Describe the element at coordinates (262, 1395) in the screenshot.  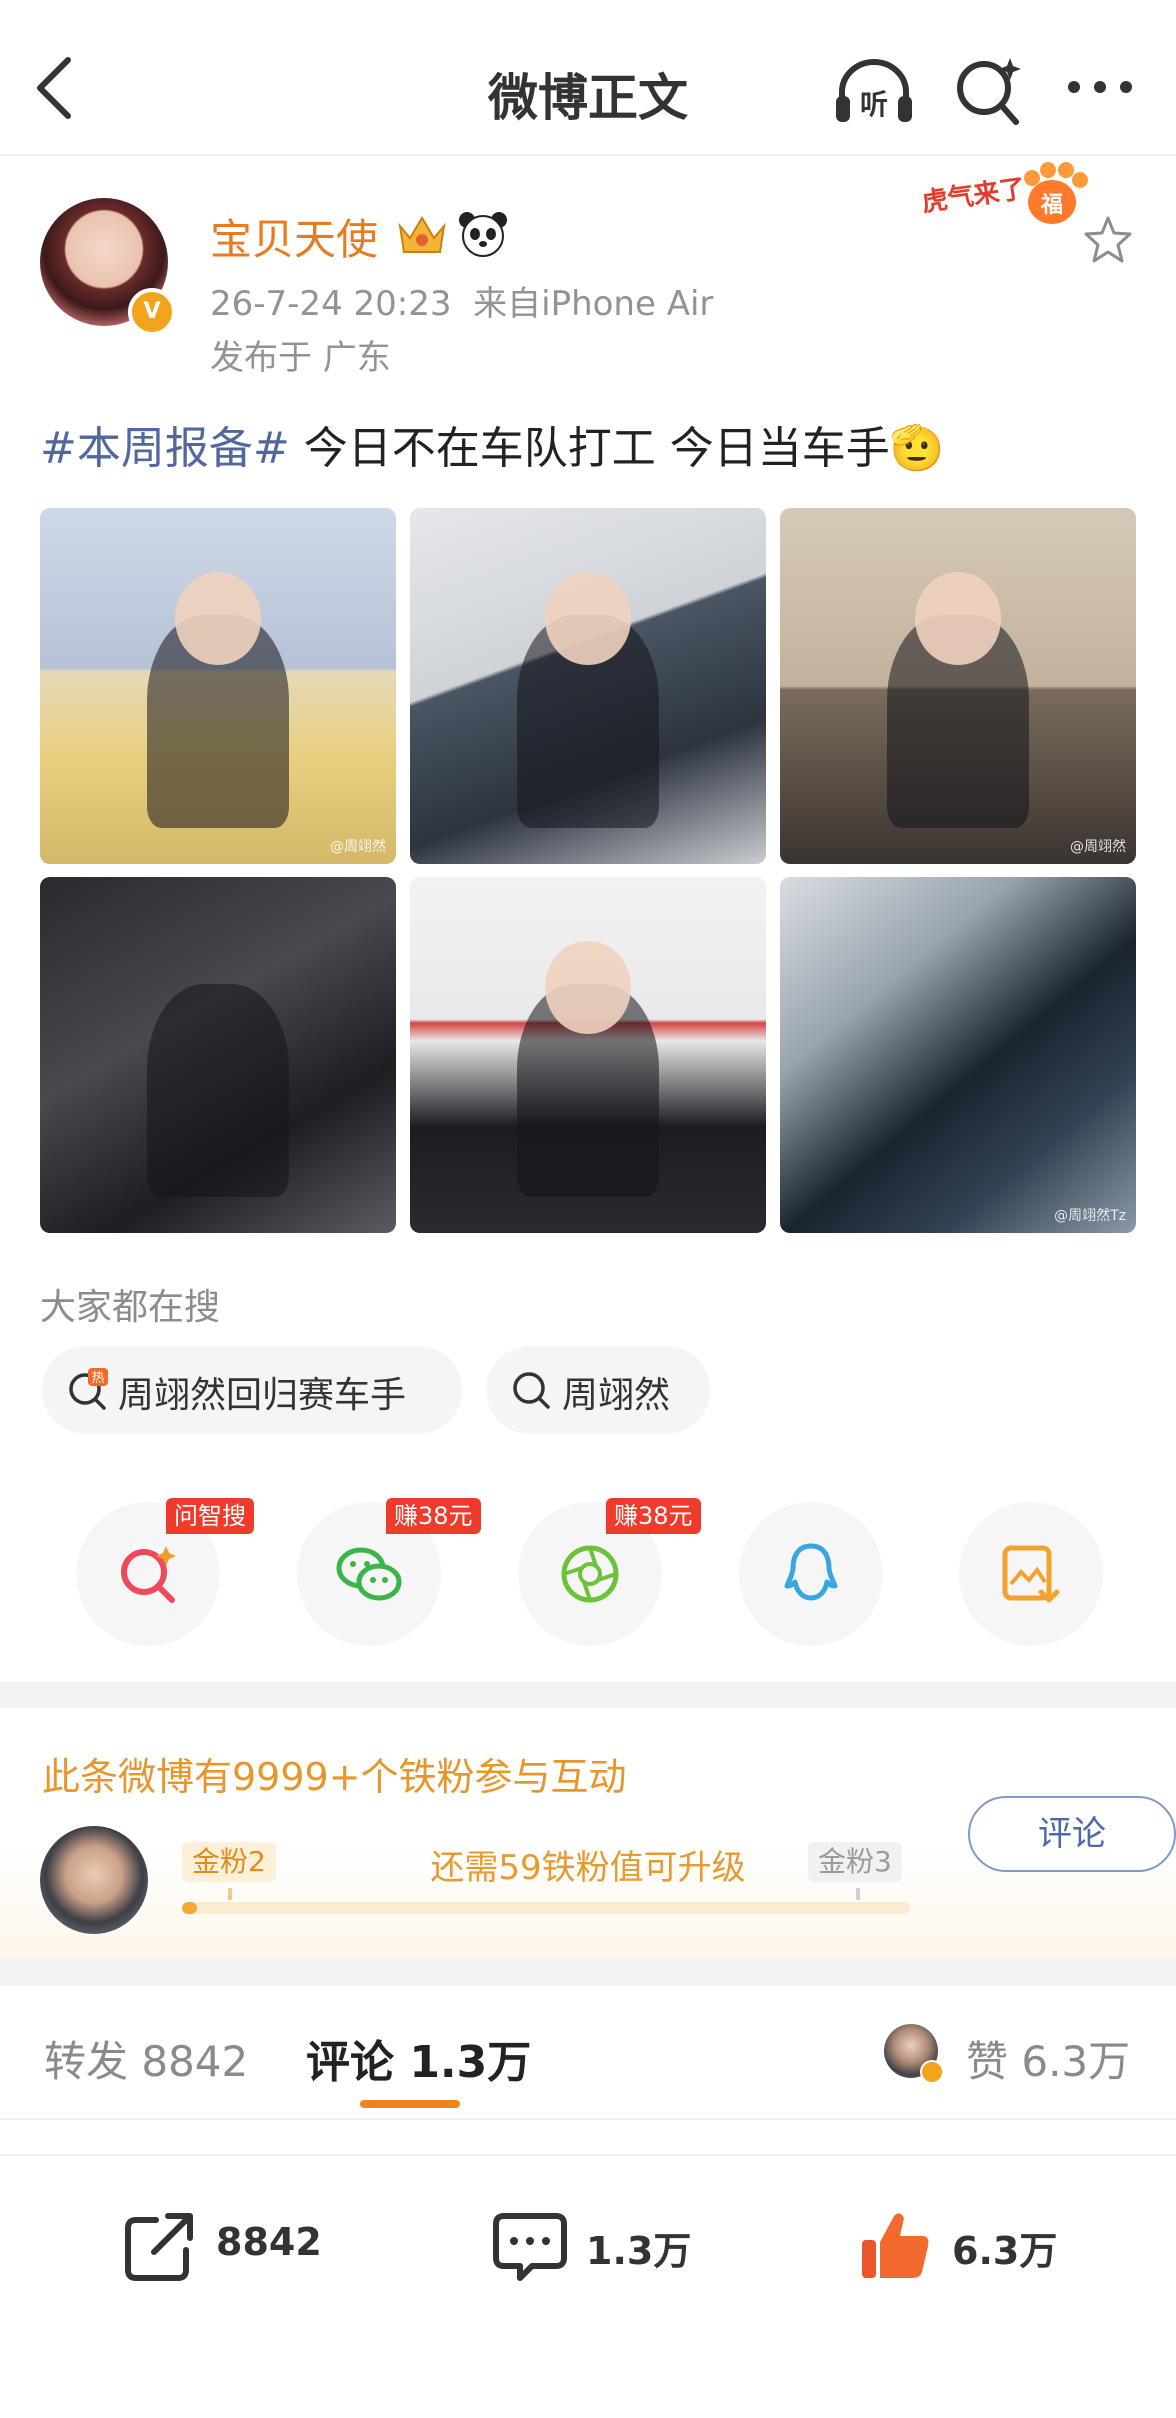
I see `search-suggestion-text: 周翊然回归赛车手` at that location.